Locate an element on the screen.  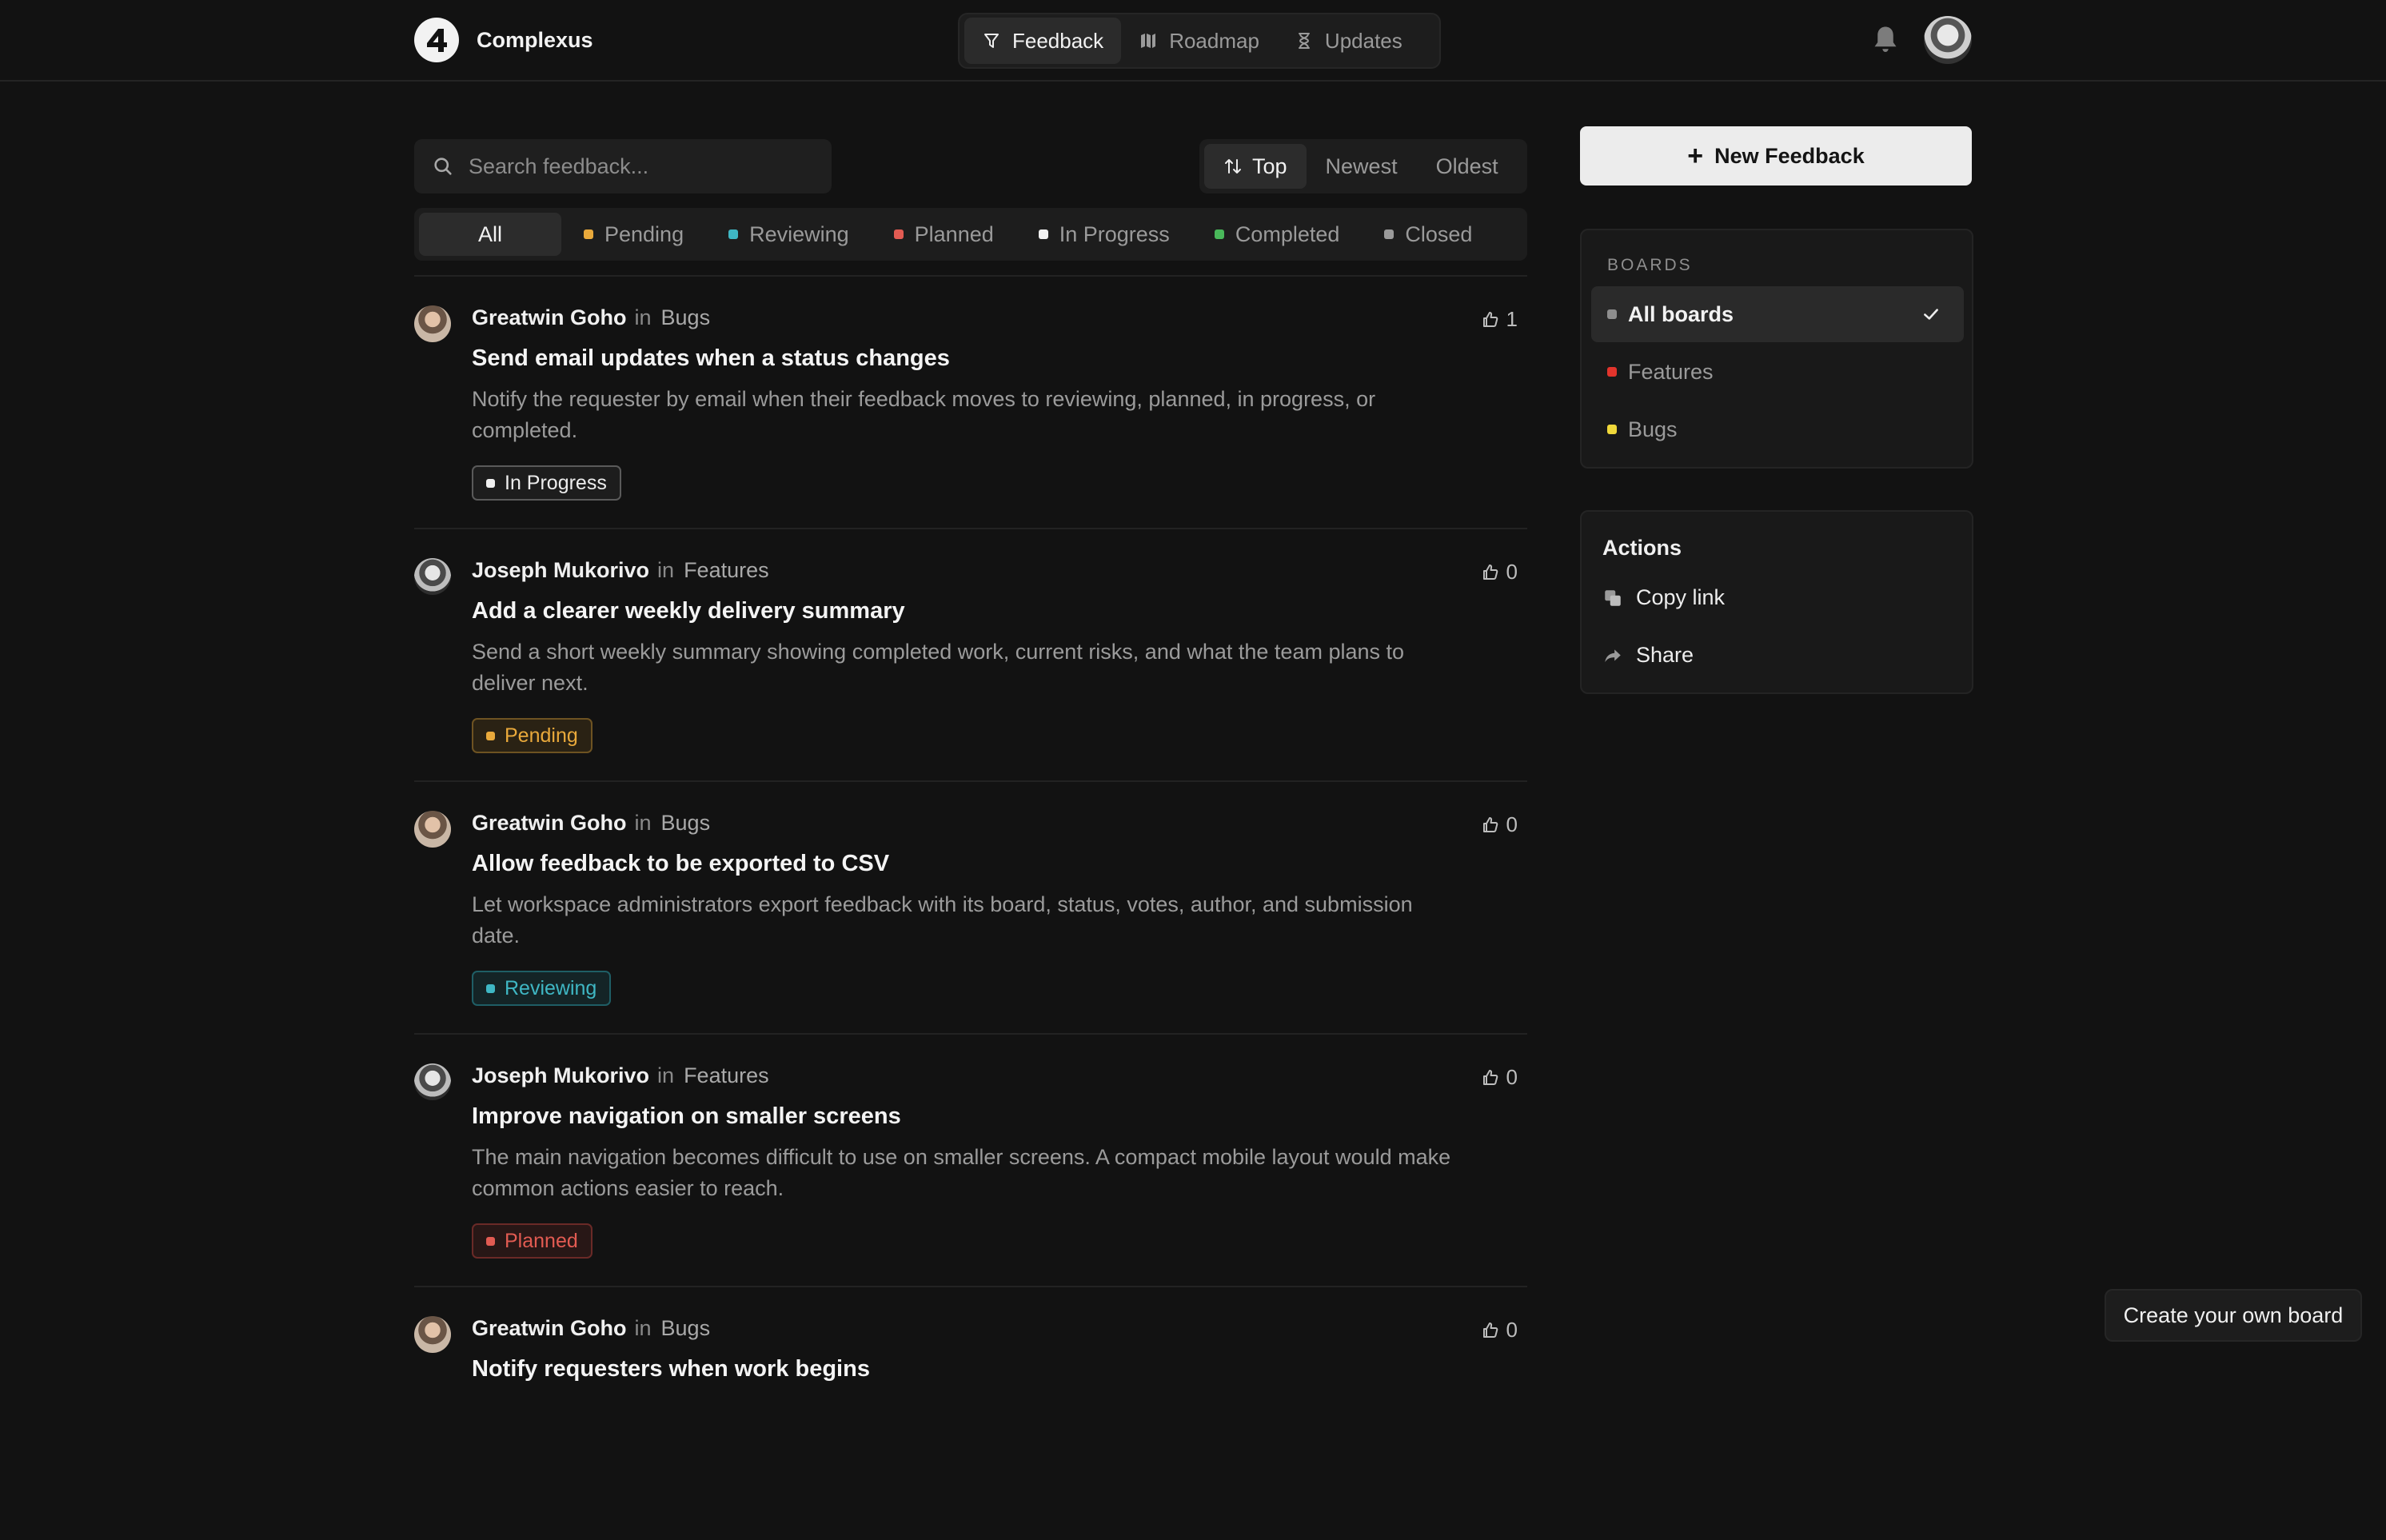
feedback-title: Allow feedback to be exported to CSV is located at coordinates (681, 864).